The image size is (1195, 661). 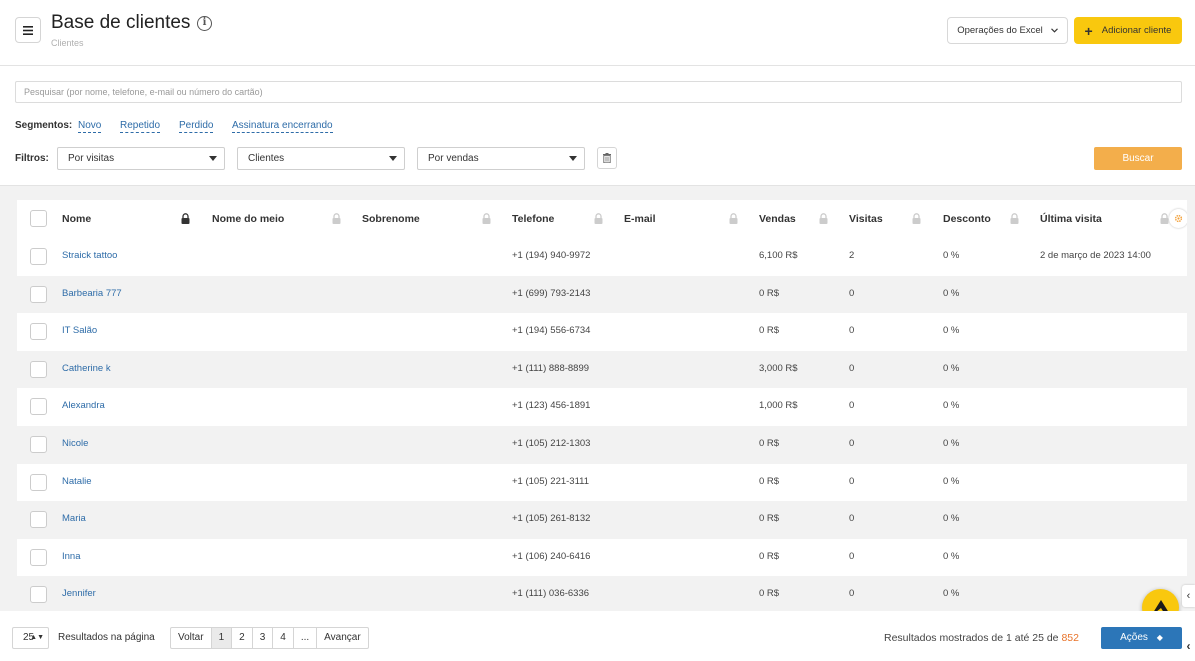 I want to click on page-button-2: 2, so click(x=242, y=638).